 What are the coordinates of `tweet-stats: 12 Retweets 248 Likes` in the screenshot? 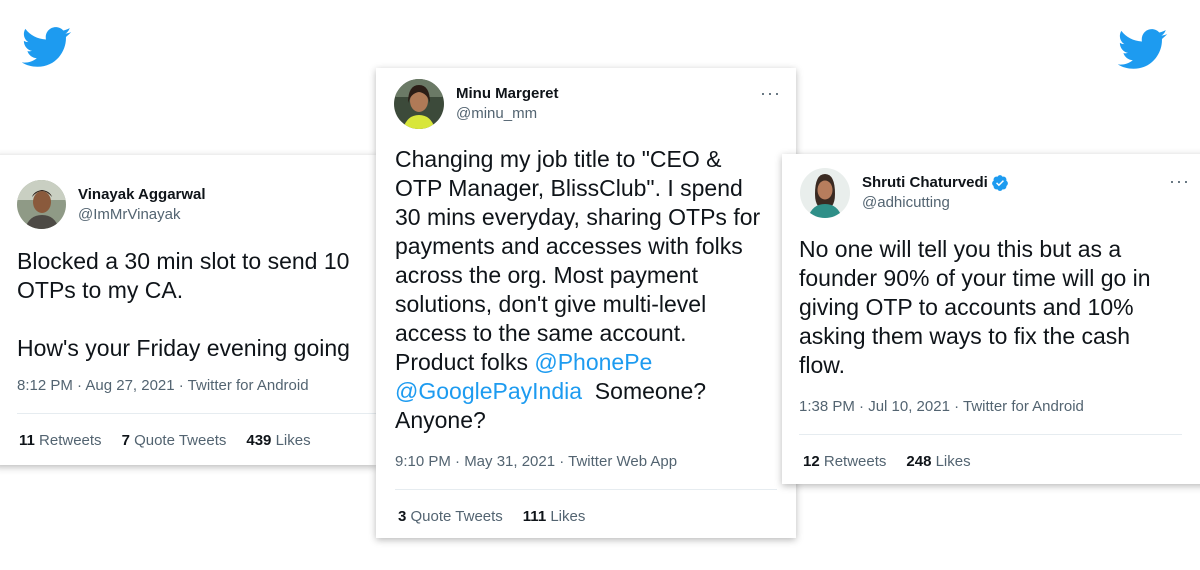 It's located at (897, 462).